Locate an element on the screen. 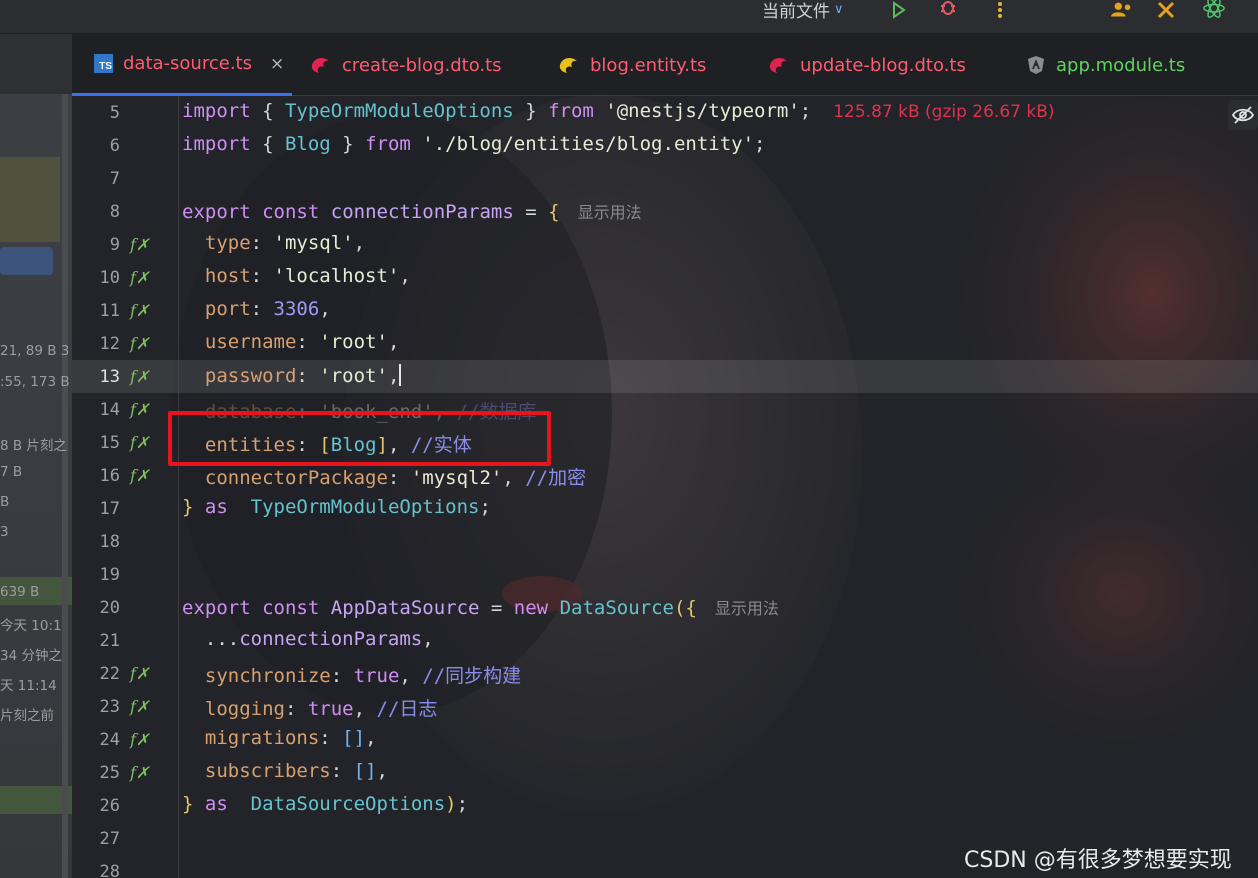 The width and height of the screenshot is (1258, 878). file-meta: 21, 89 B 3 is located at coordinates (35, 351).